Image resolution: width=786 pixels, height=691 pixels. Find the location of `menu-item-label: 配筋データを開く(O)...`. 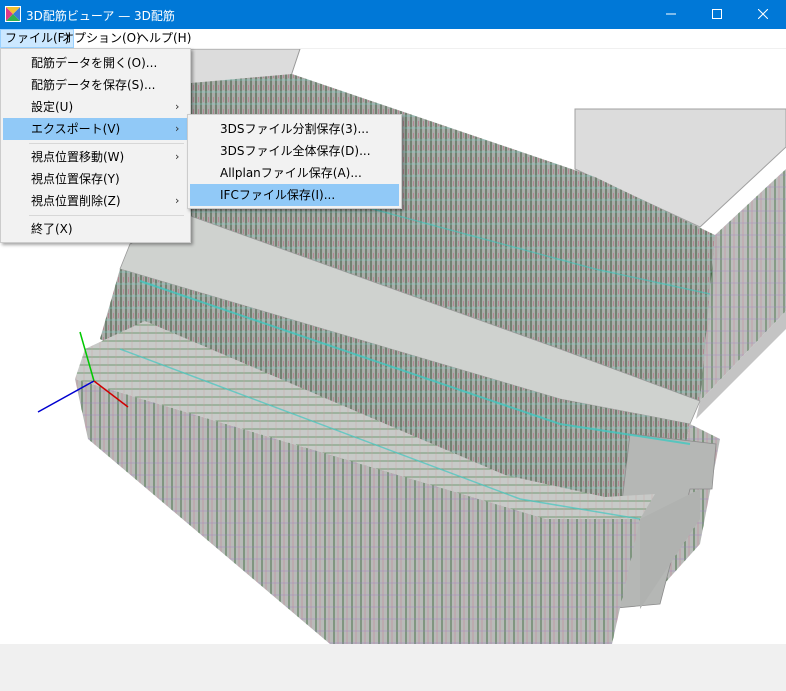

menu-item-label: 配筋データを開く(O)... is located at coordinates (94, 63).